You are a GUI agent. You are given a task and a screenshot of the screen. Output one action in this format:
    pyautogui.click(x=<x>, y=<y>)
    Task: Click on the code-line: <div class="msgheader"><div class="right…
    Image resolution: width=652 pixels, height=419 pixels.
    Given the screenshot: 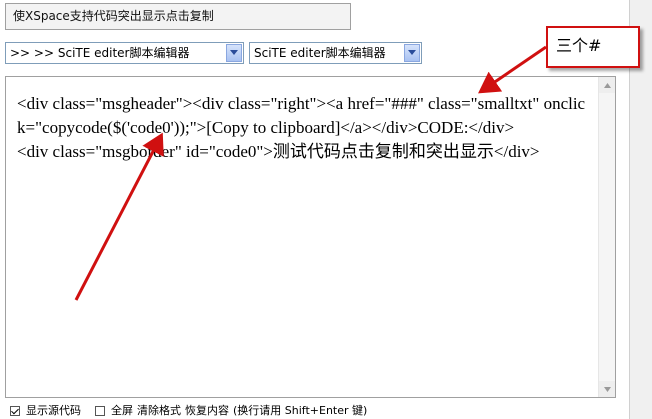 What is the action you would take?
    pyautogui.click(x=301, y=115)
    